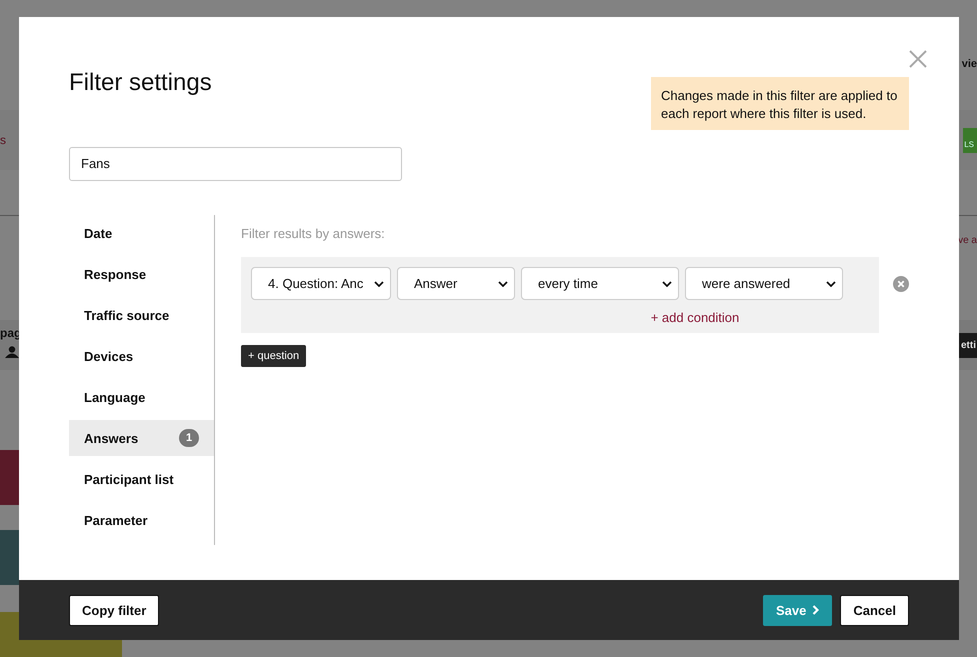 The height and width of the screenshot is (657, 977). What do you see at coordinates (313, 233) in the screenshot?
I see `panel-heading: Filter results by answers:` at bounding box center [313, 233].